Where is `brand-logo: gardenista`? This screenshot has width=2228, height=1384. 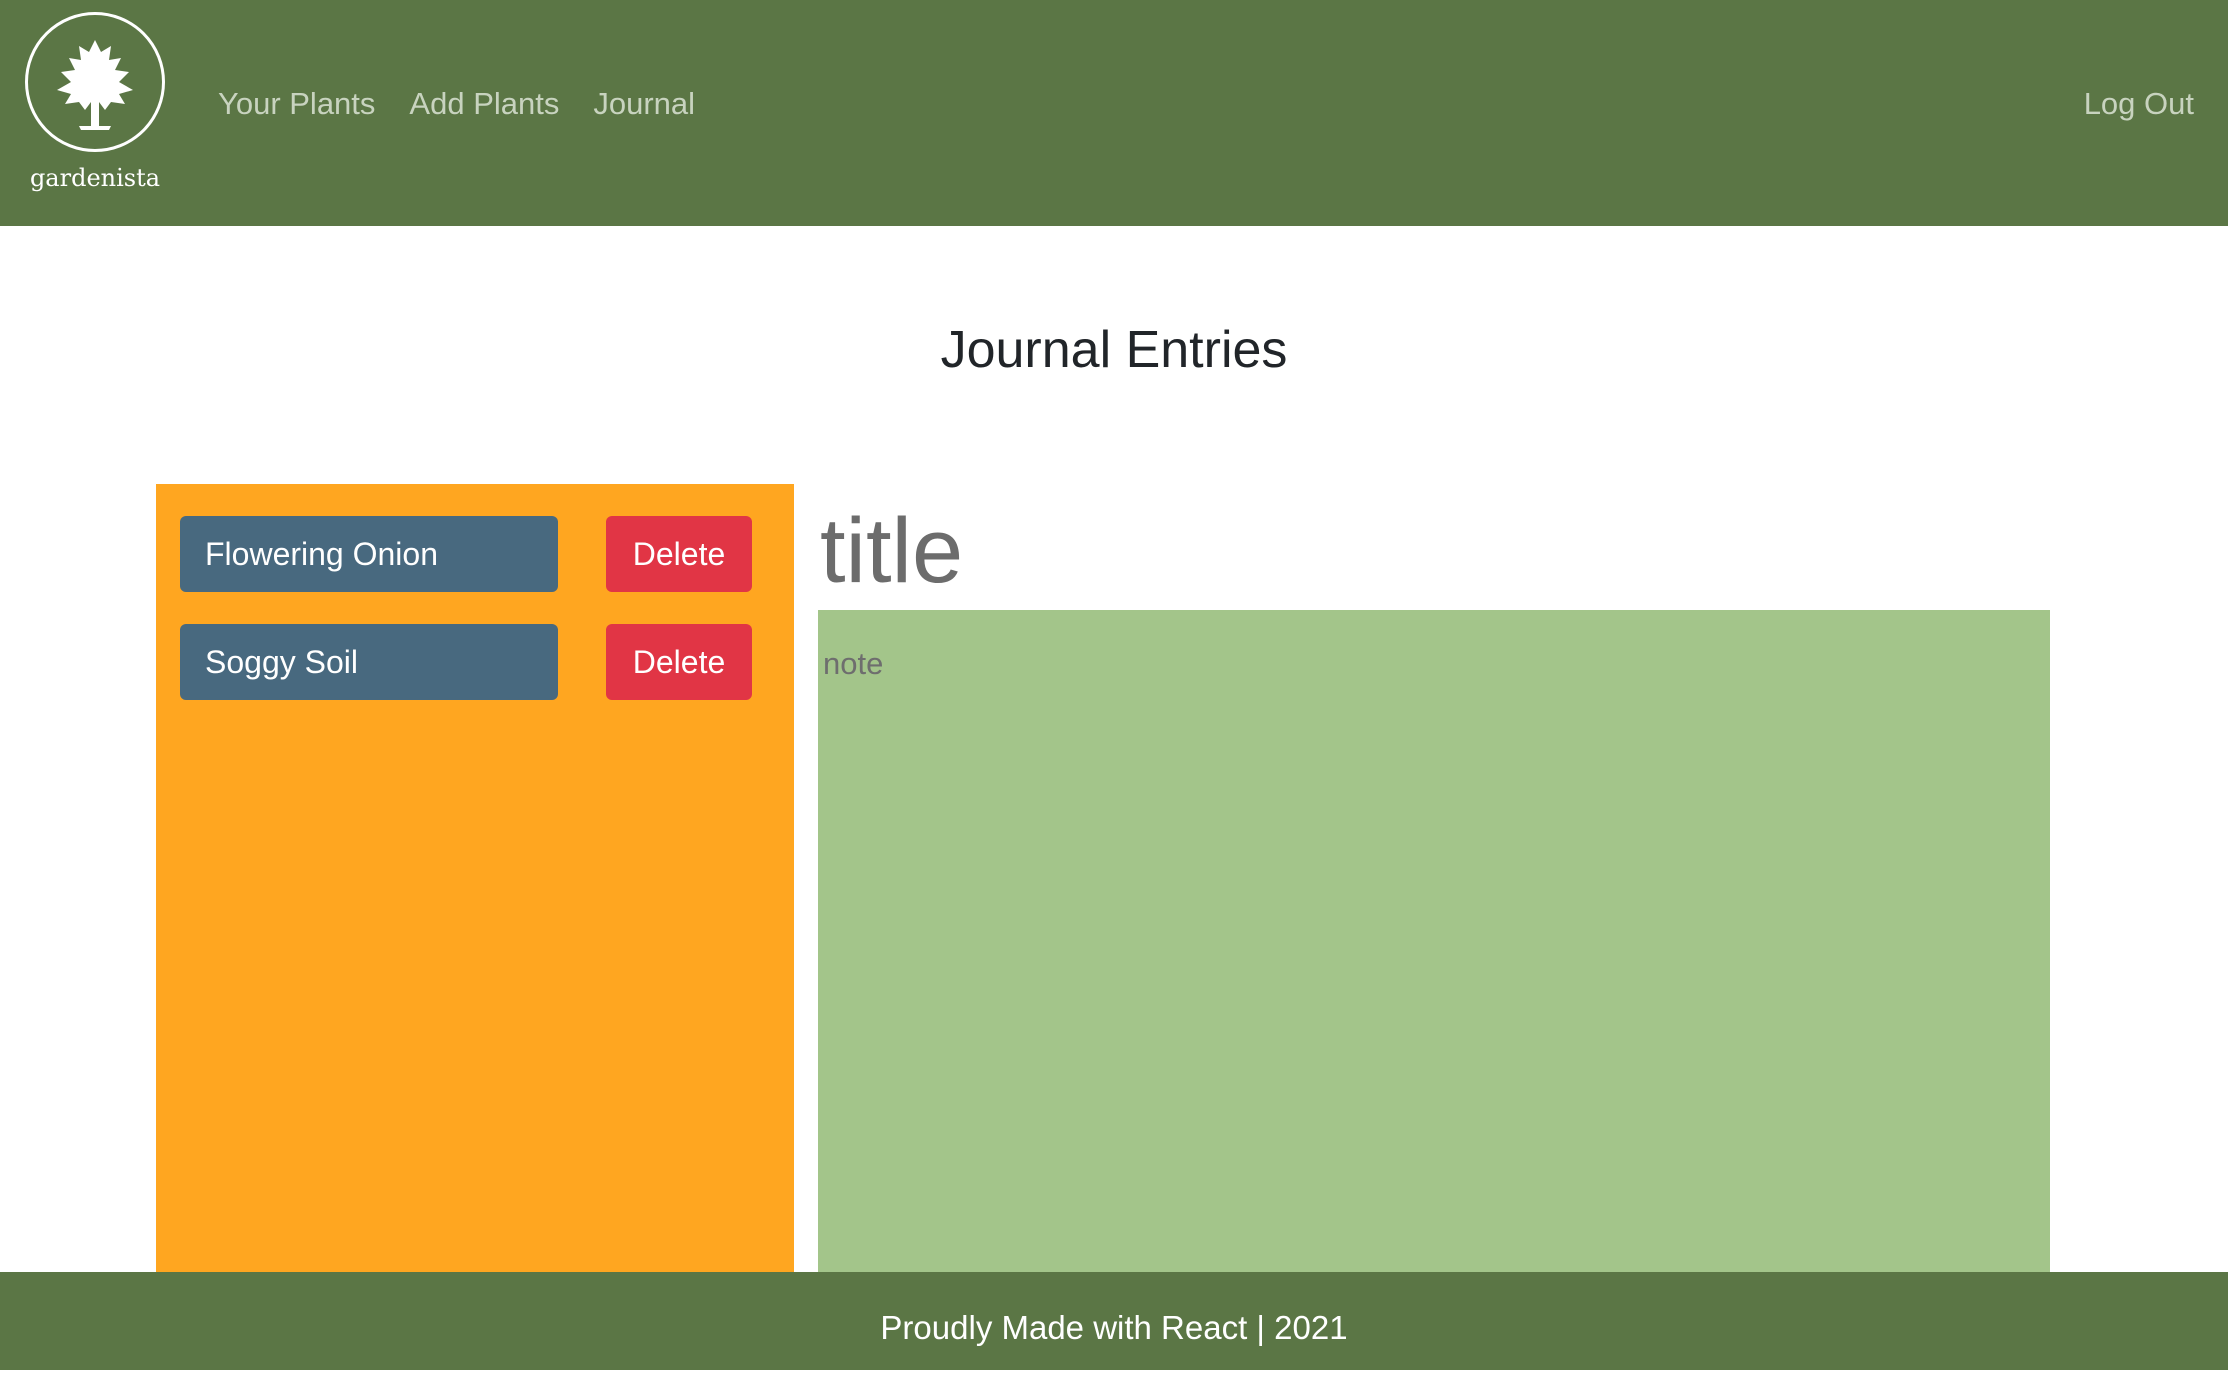 brand-logo: gardenista is located at coordinates (95, 102).